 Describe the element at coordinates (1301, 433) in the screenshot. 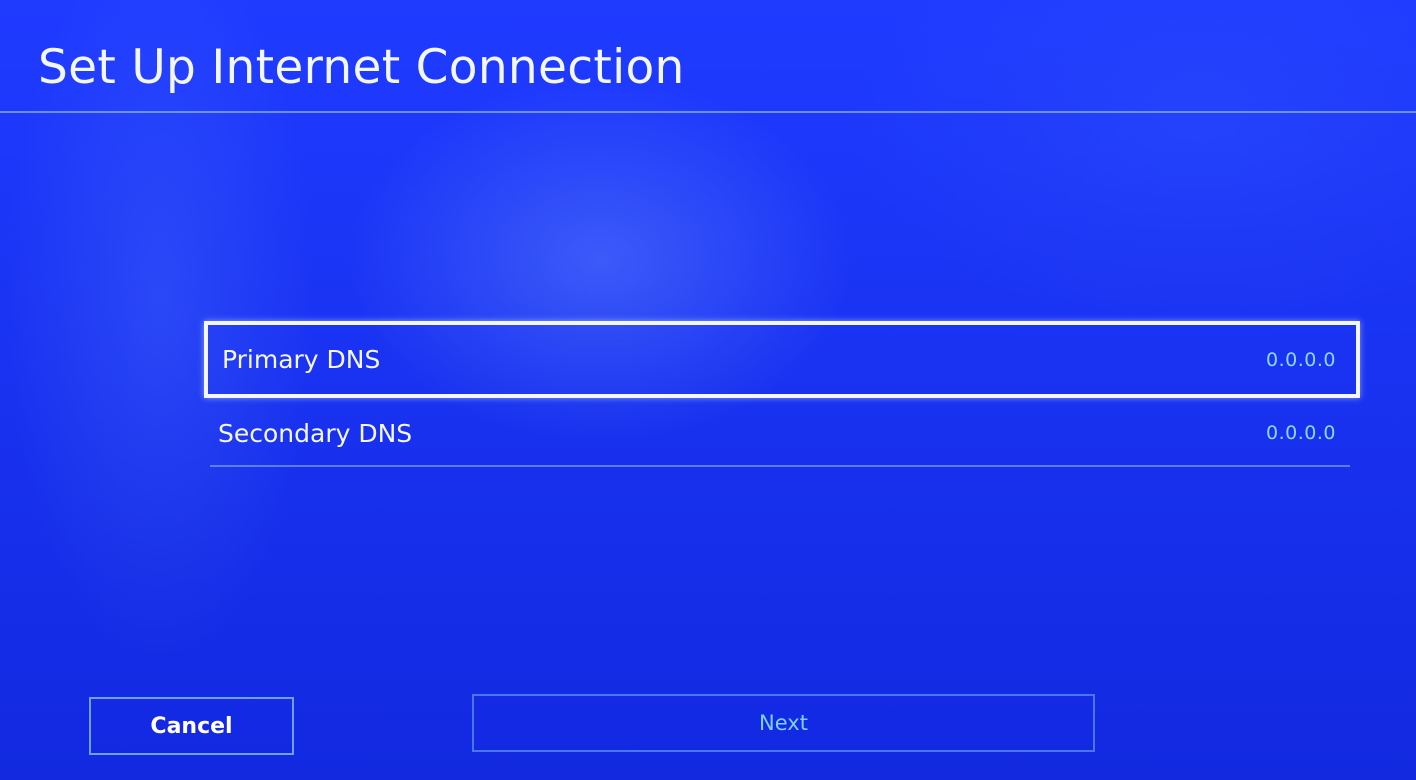

I see `secondary-dns-value: 0.0.0.0` at that location.